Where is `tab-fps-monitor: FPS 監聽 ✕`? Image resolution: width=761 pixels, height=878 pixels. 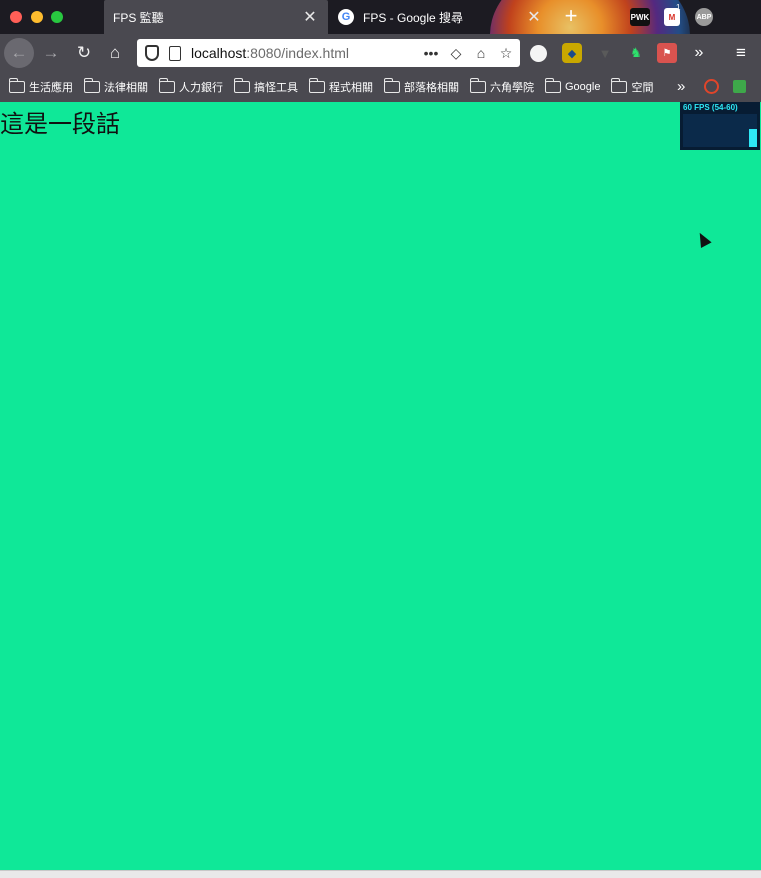
tab-fps-monitor: FPS 監聽 ✕ is located at coordinates (216, 17).